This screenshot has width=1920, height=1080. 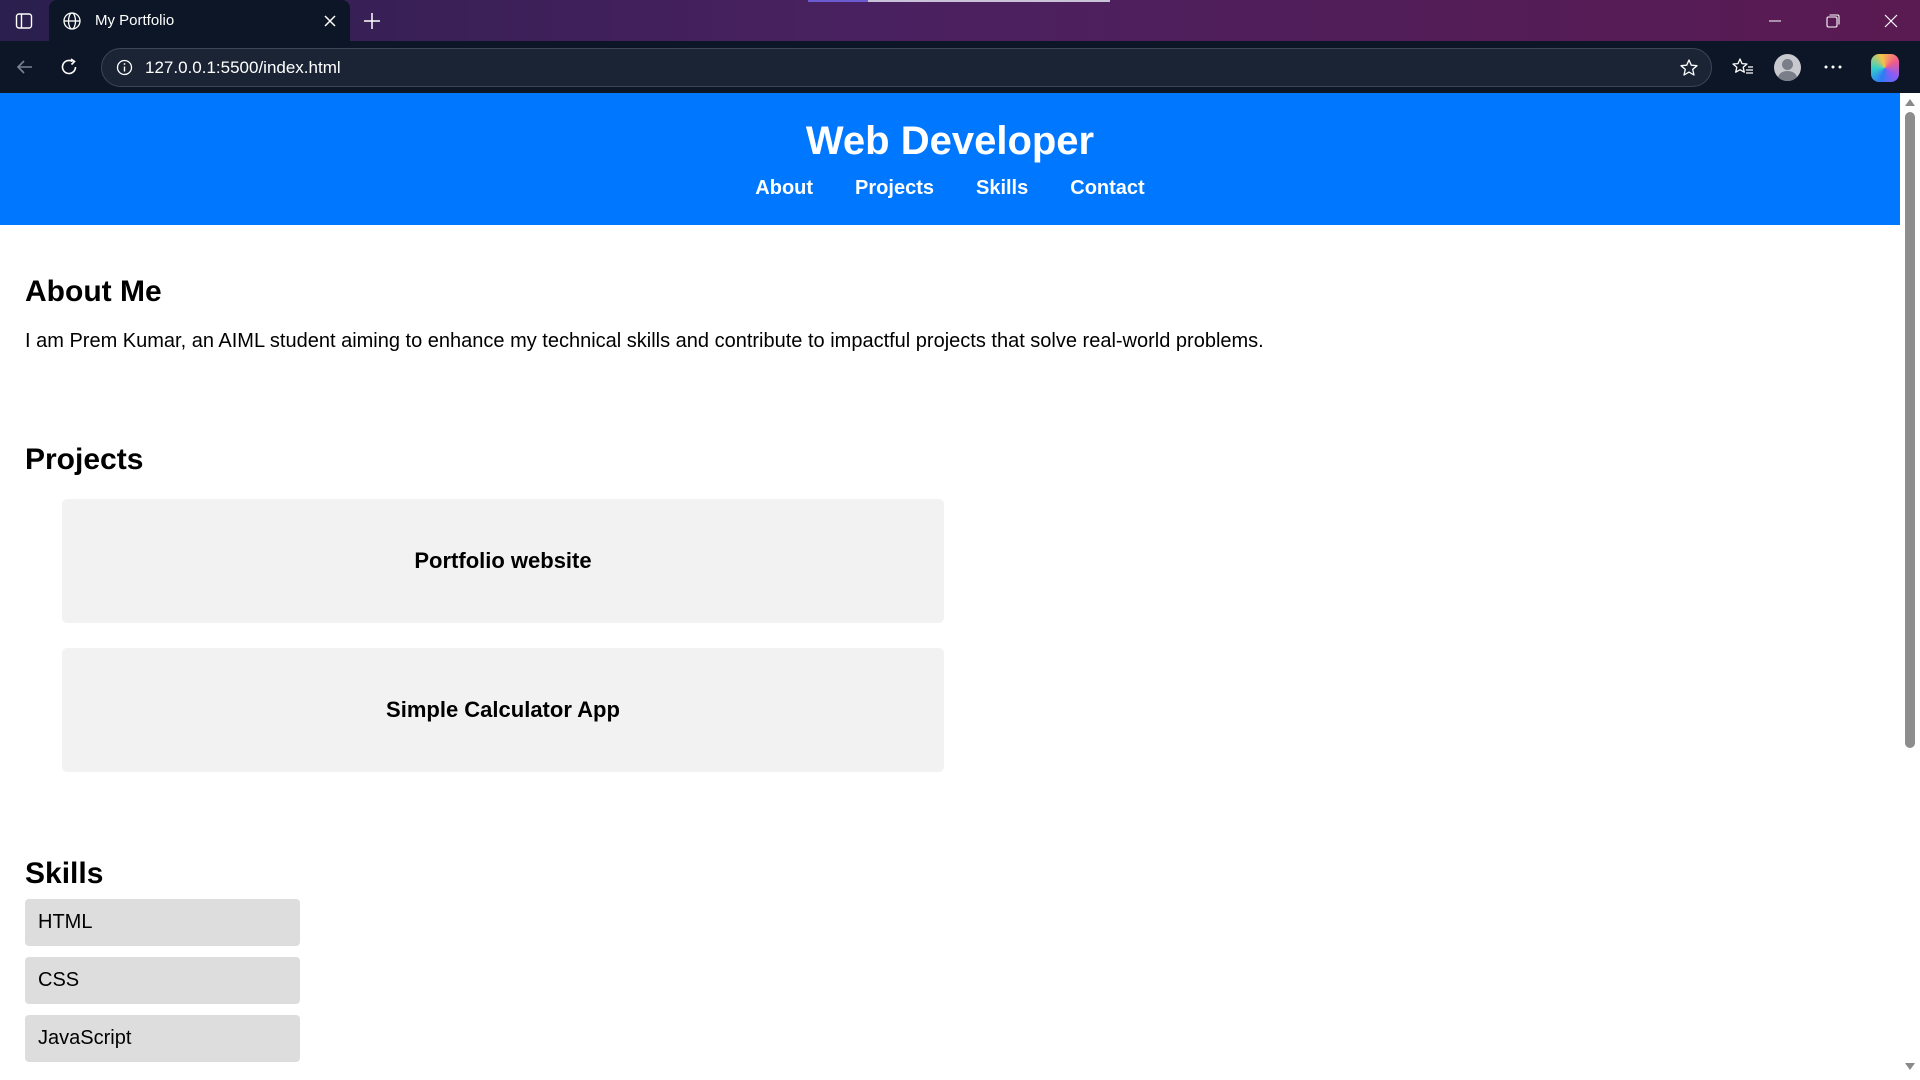 I want to click on avatar, so click(x=1787, y=67).